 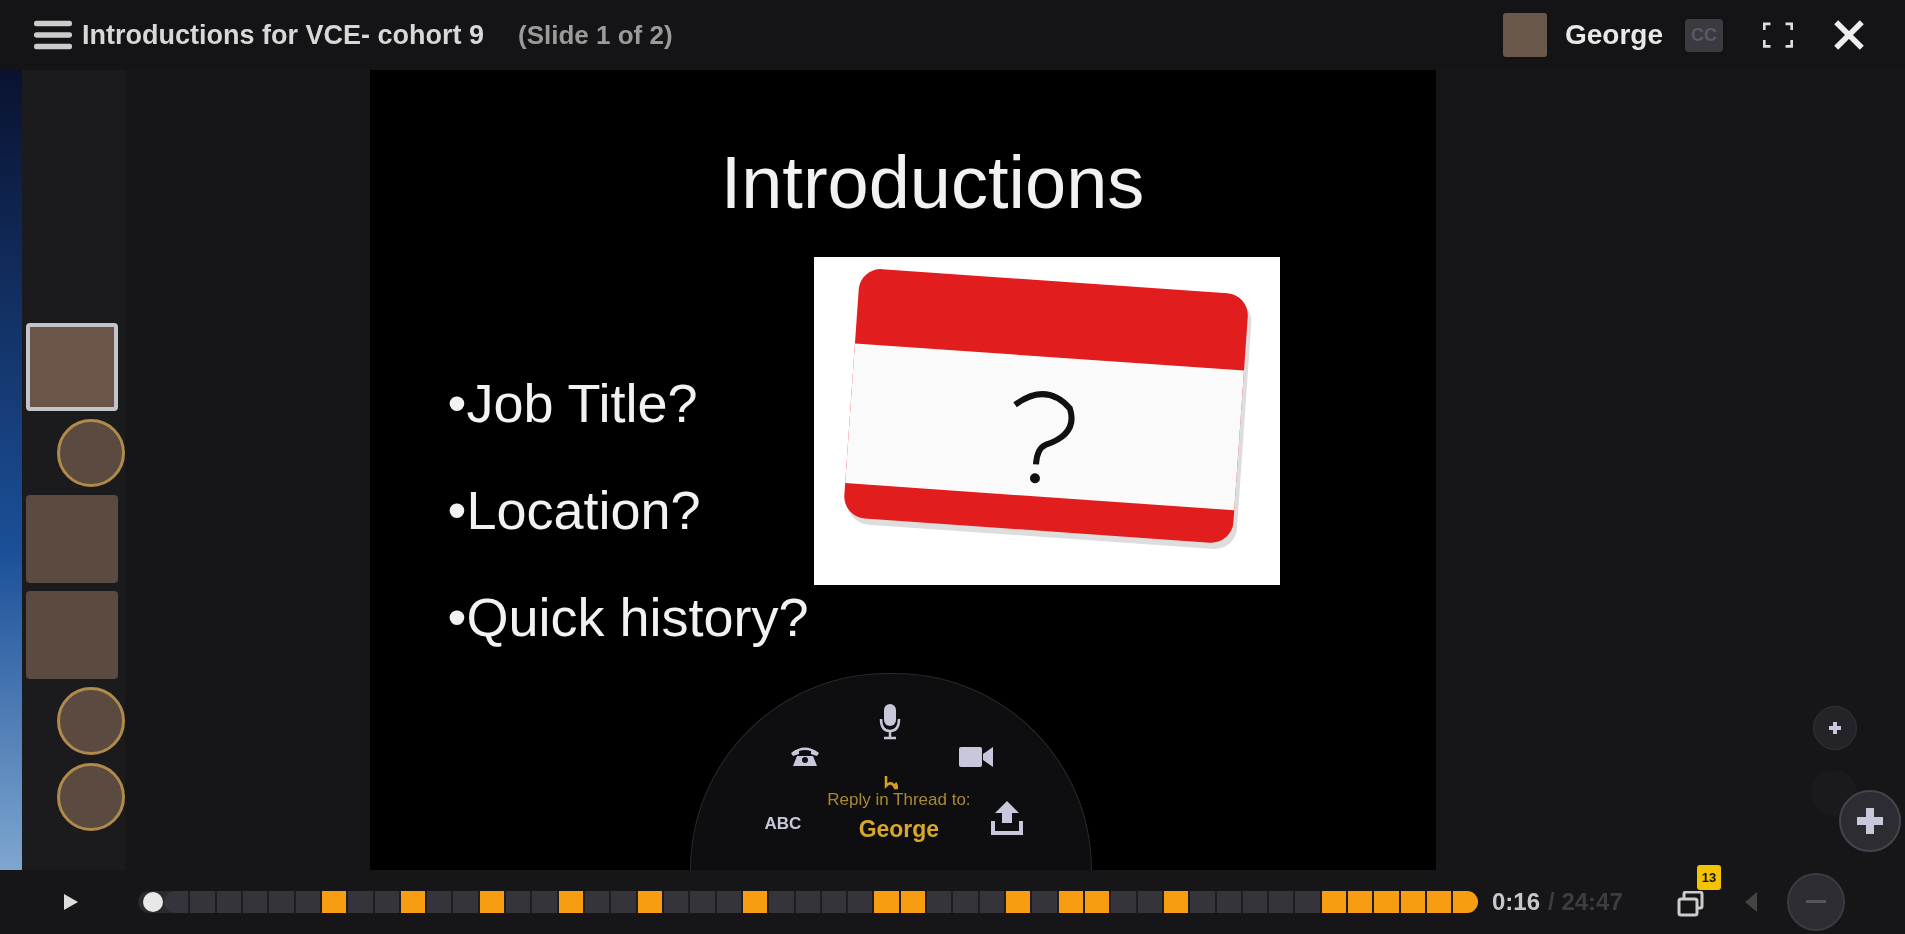 I want to click on slide-indicator: (Slide 1 of 2), so click(x=595, y=35).